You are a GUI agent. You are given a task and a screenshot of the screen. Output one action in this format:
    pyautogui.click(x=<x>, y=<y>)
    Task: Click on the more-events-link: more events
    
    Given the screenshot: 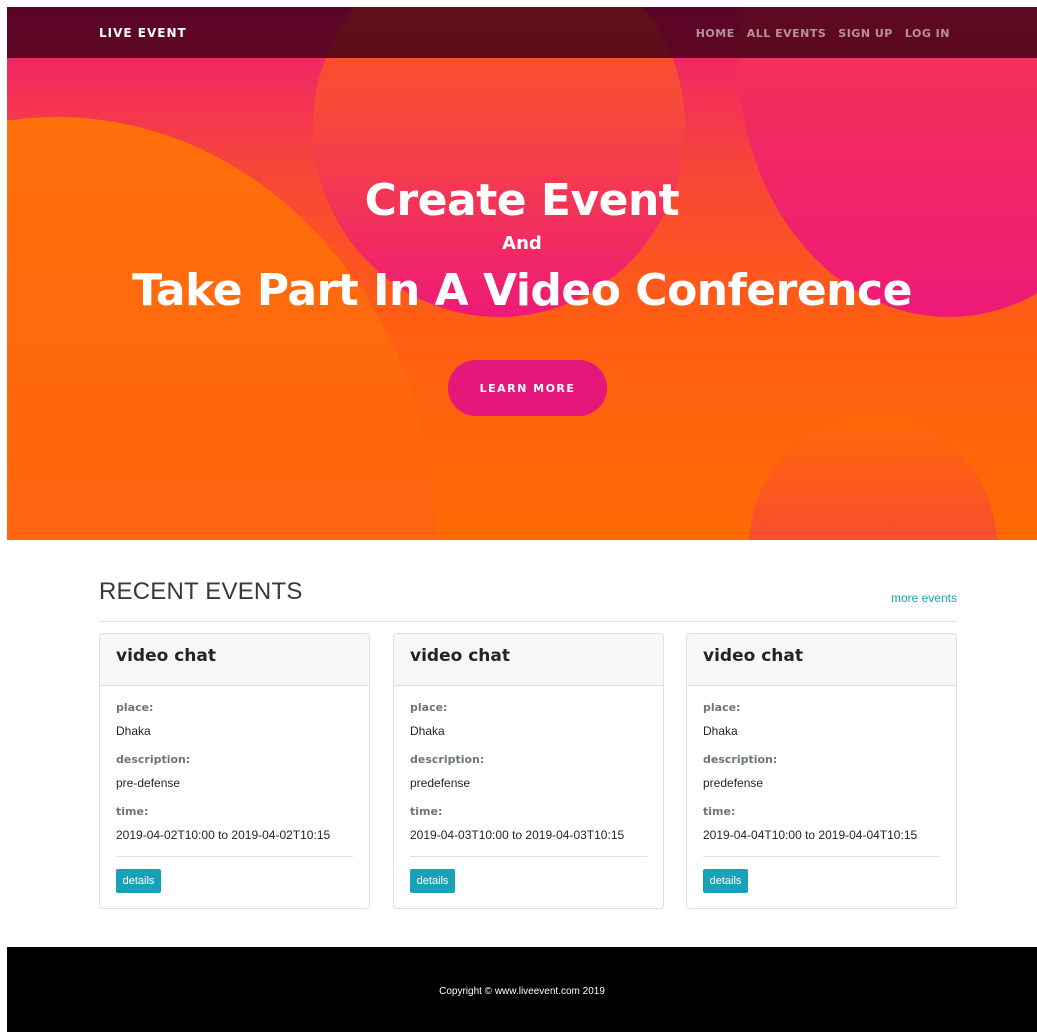 What is the action you would take?
    pyautogui.click(x=924, y=598)
    